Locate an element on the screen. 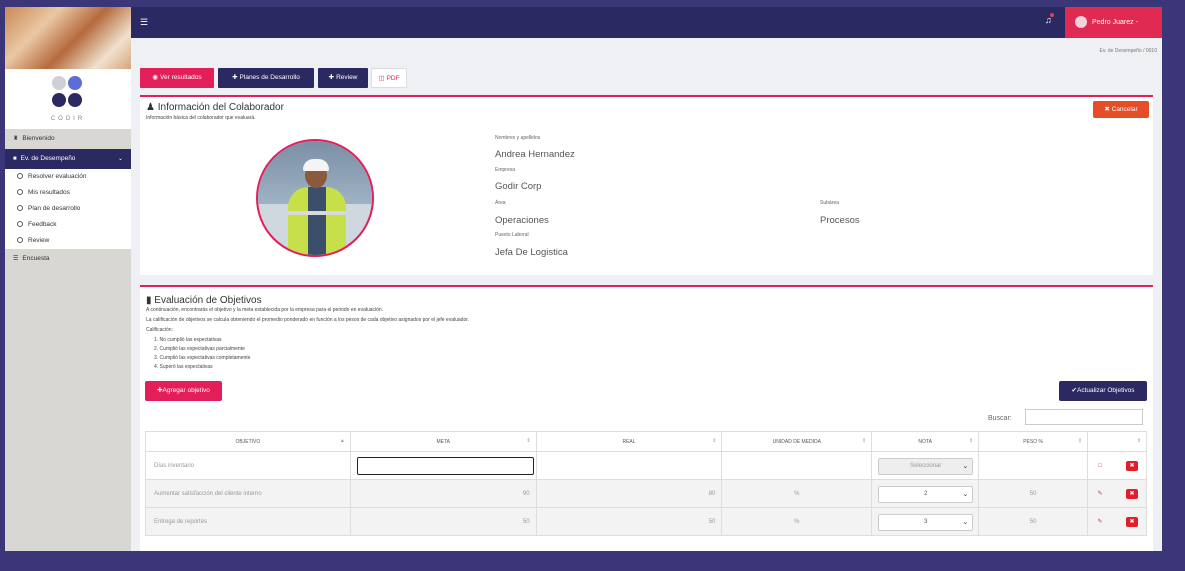 This screenshot has width=1185, height=571. cancel-button: ✖ Cancelar is located at coordinates (1121, 109).